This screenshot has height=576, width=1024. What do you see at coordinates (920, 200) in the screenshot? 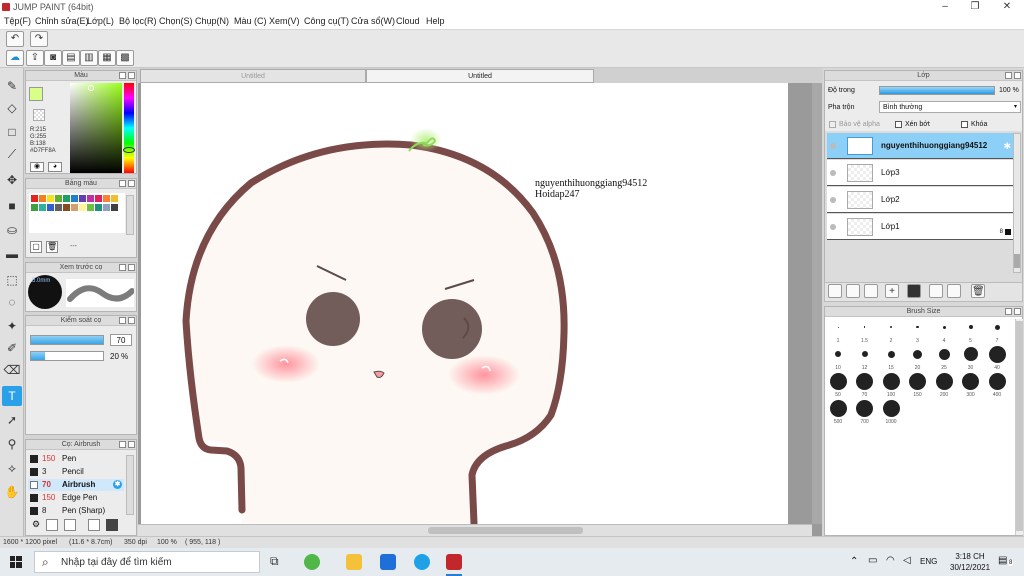
I see `layer-row: Lớp2` at bounding box center [920, 200].